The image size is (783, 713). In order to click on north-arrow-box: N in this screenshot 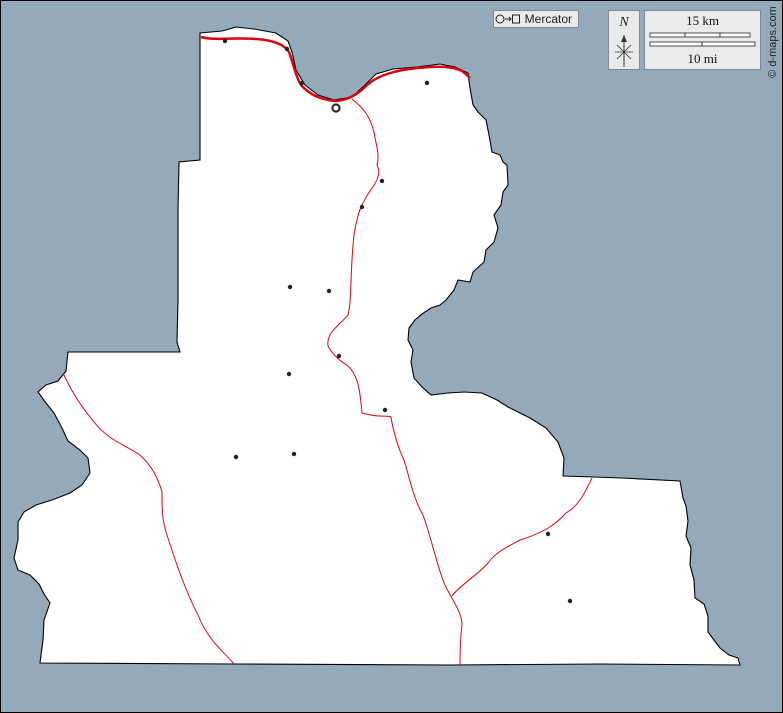, I will do `click(624, 40)`.